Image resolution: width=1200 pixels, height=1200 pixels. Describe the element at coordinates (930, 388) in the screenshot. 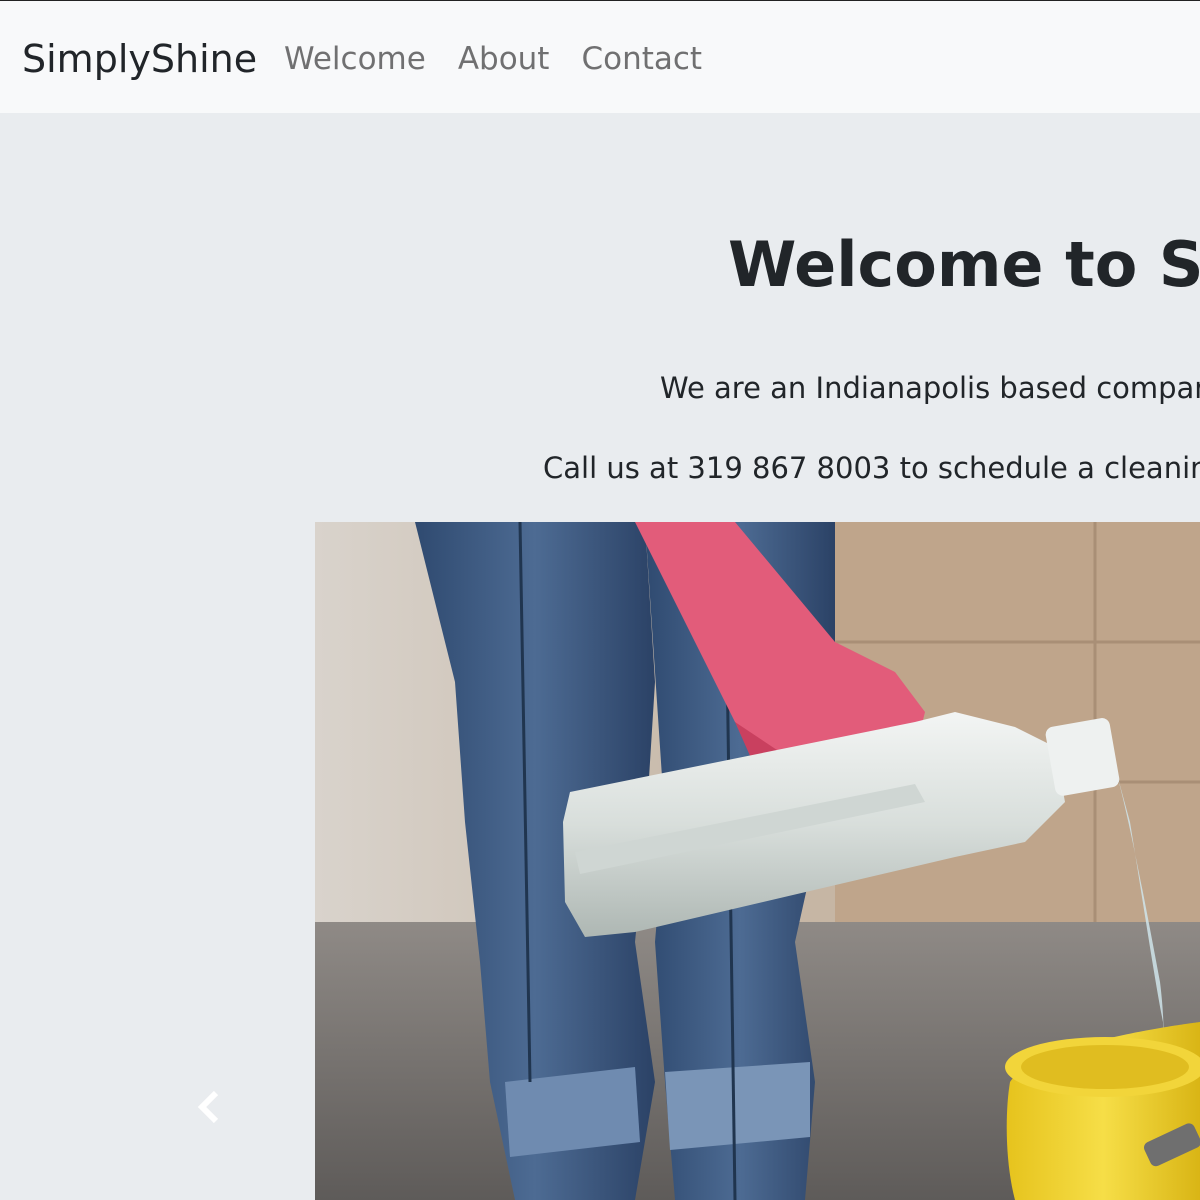

I see `hero-description: We are an Indianapolis based company` at that location.